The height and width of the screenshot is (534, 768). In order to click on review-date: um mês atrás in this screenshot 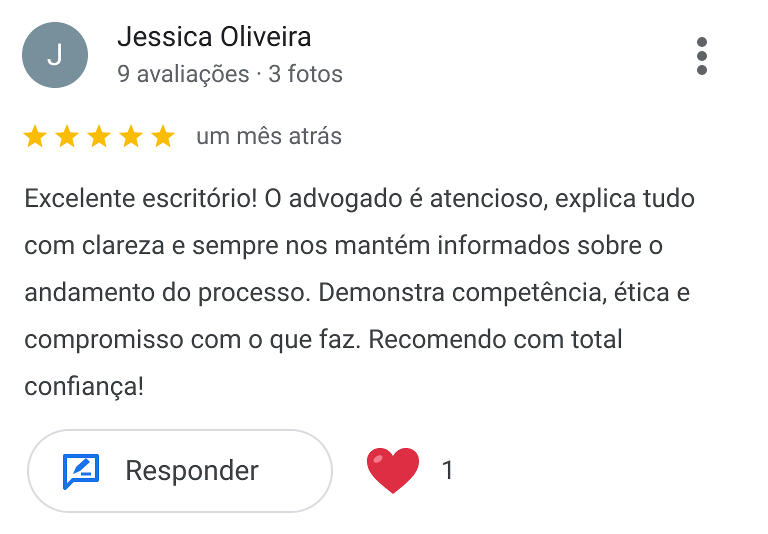, I will do `click(269, 136)`.